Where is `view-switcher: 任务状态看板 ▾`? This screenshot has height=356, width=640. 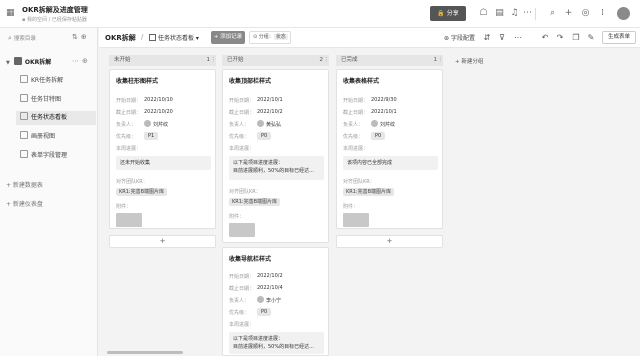 view-switcher: 任务状态看板 ▾ is located at coordinates (174, 37).